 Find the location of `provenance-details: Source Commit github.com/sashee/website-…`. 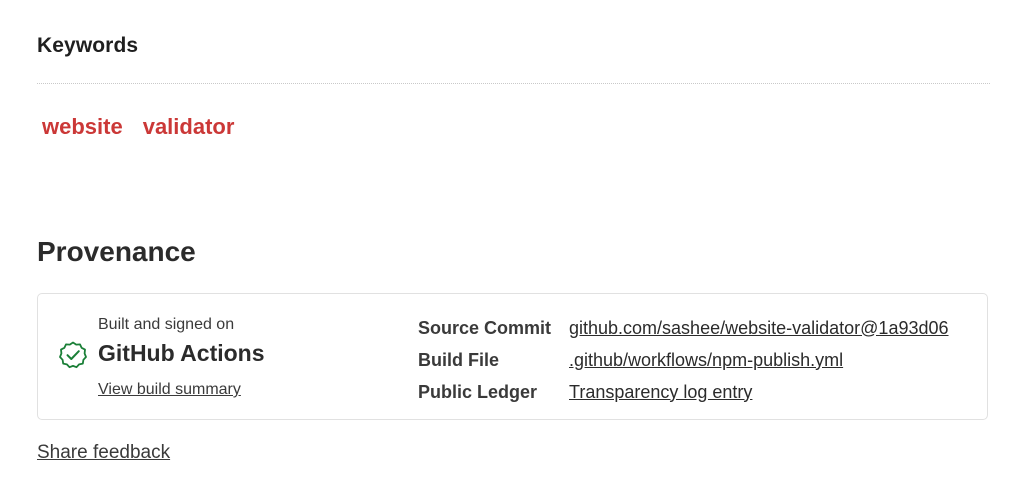

provenance-details: Source Commit github.com/sashee/website-… is located at coordinates (683, 360).